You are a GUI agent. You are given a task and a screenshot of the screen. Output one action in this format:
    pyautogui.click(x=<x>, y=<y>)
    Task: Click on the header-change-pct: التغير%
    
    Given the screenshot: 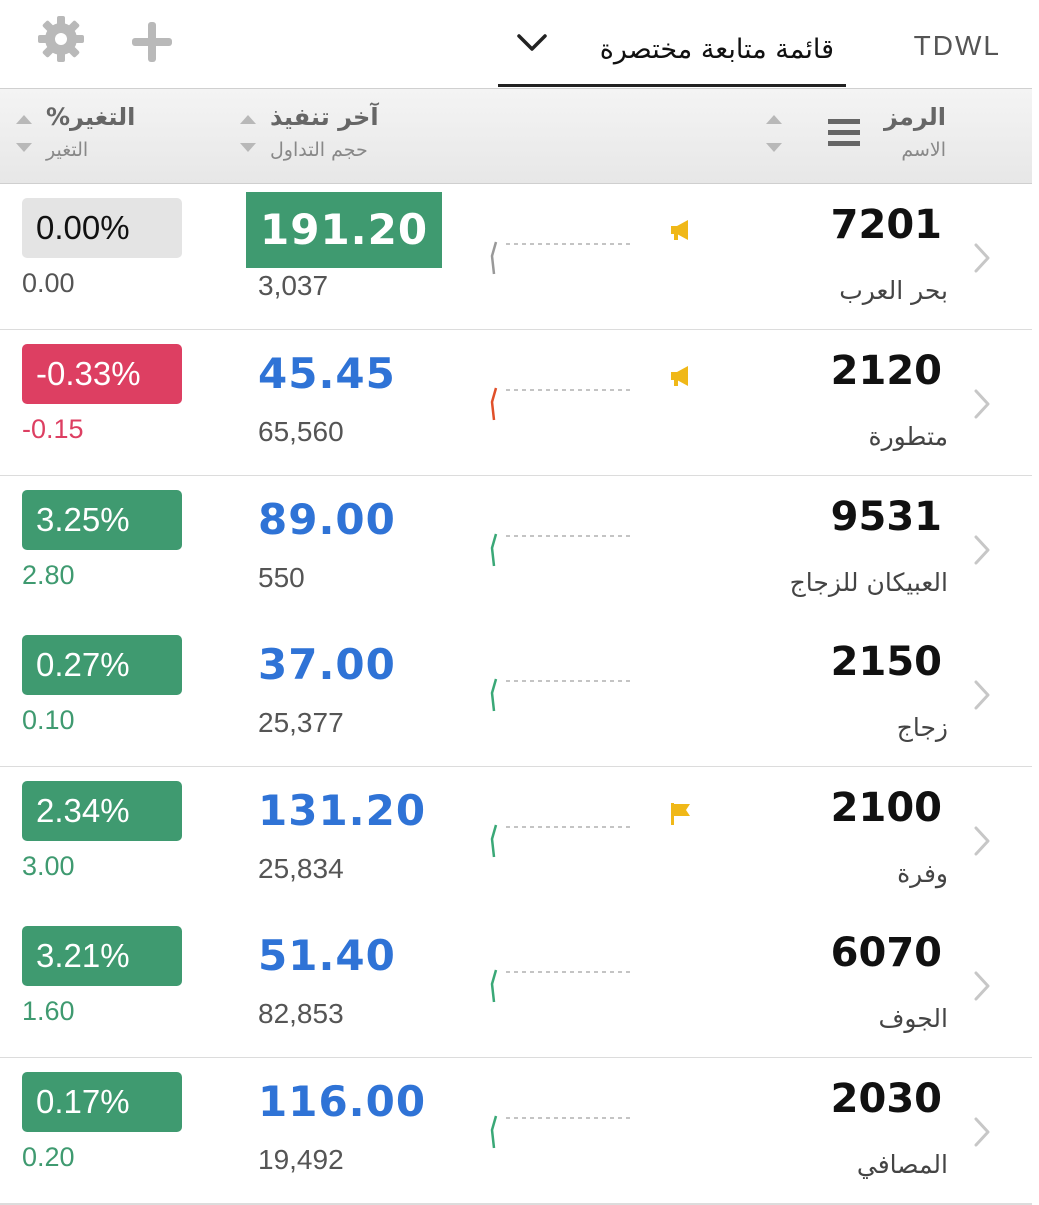 What is the action you would take?
    pyautogui.click(x=91, y=117)
    